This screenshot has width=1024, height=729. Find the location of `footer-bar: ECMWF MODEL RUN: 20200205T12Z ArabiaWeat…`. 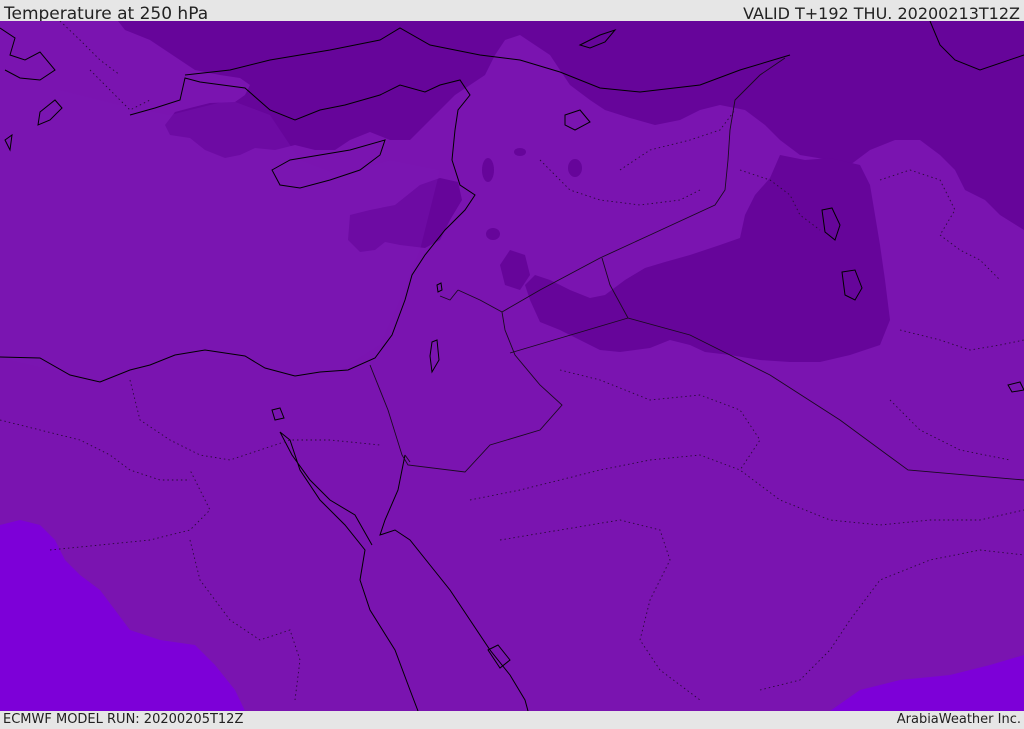

footer-bar: ECMWF MODEL RUN: 20200205T12Z ArabiaWeat… is located at coordinates (512, 720).